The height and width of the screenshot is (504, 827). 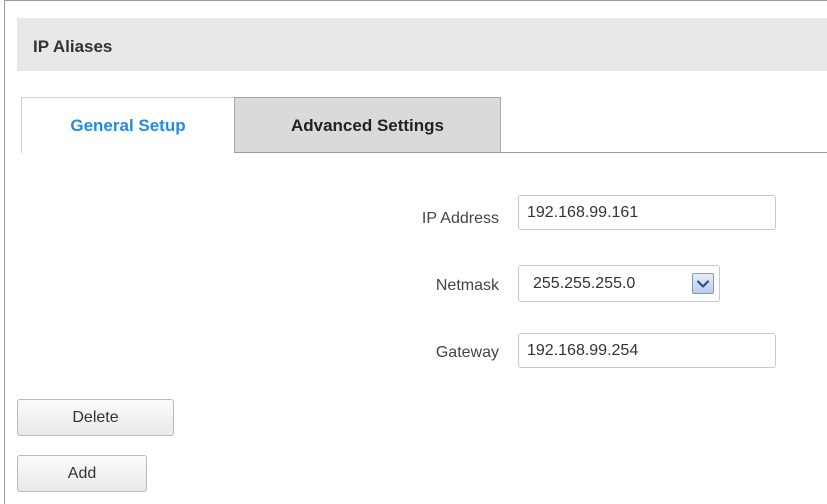 I want to click on ip-address-input, so click(x=647, y=212).